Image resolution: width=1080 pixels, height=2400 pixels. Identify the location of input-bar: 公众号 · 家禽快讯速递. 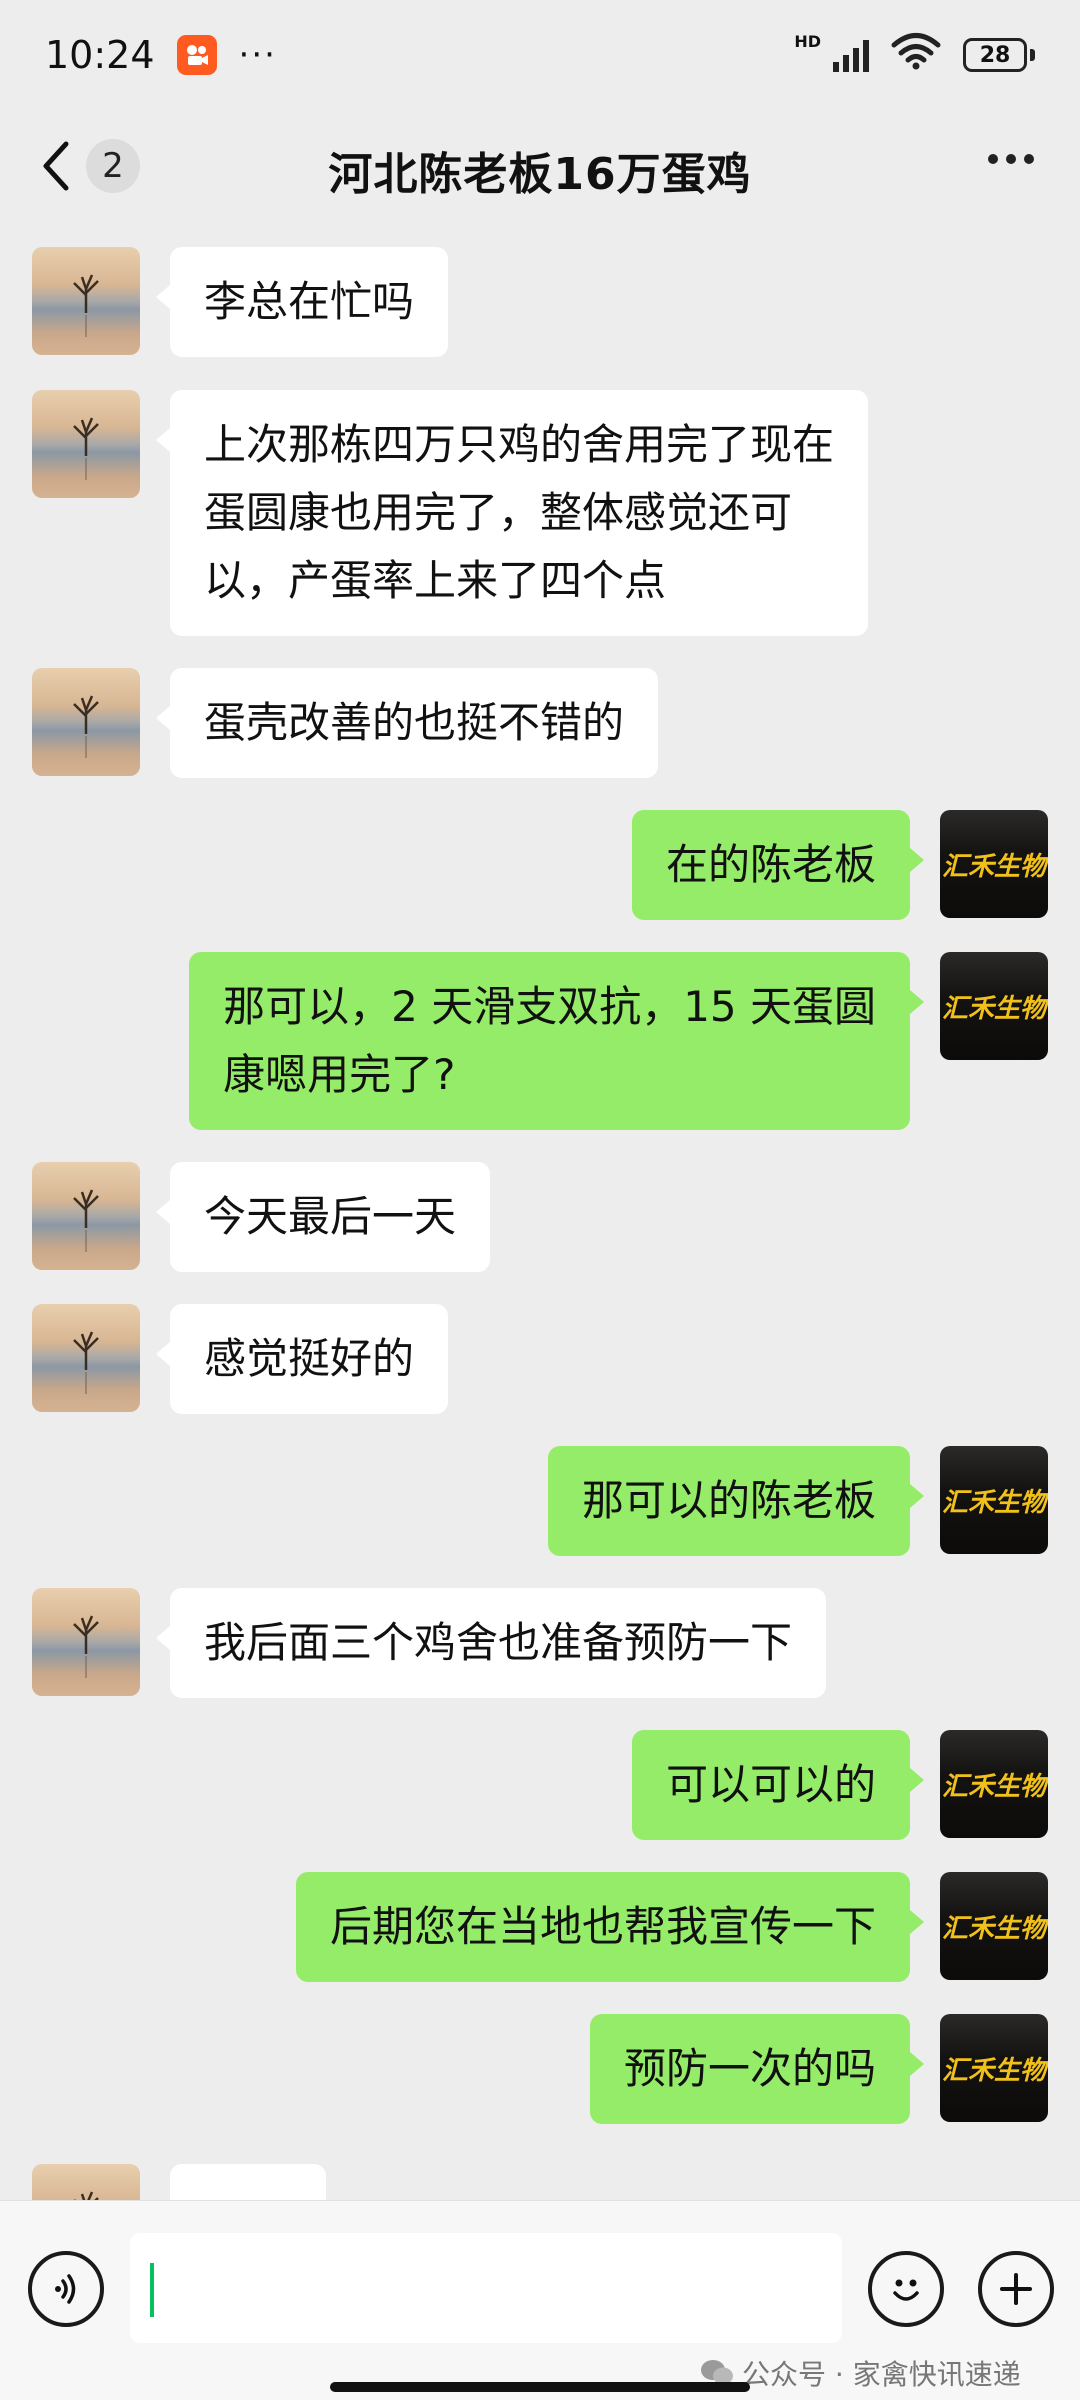
(540, 2300).